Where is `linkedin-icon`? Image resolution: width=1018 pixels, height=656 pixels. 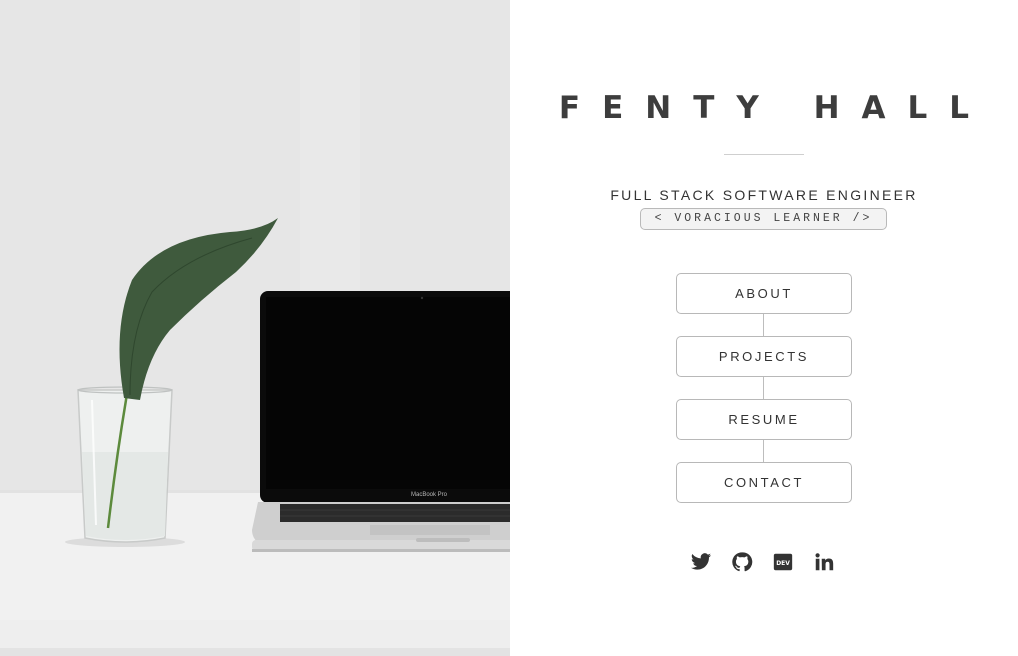
linkedin-icon is located at coordinates (824, 562).